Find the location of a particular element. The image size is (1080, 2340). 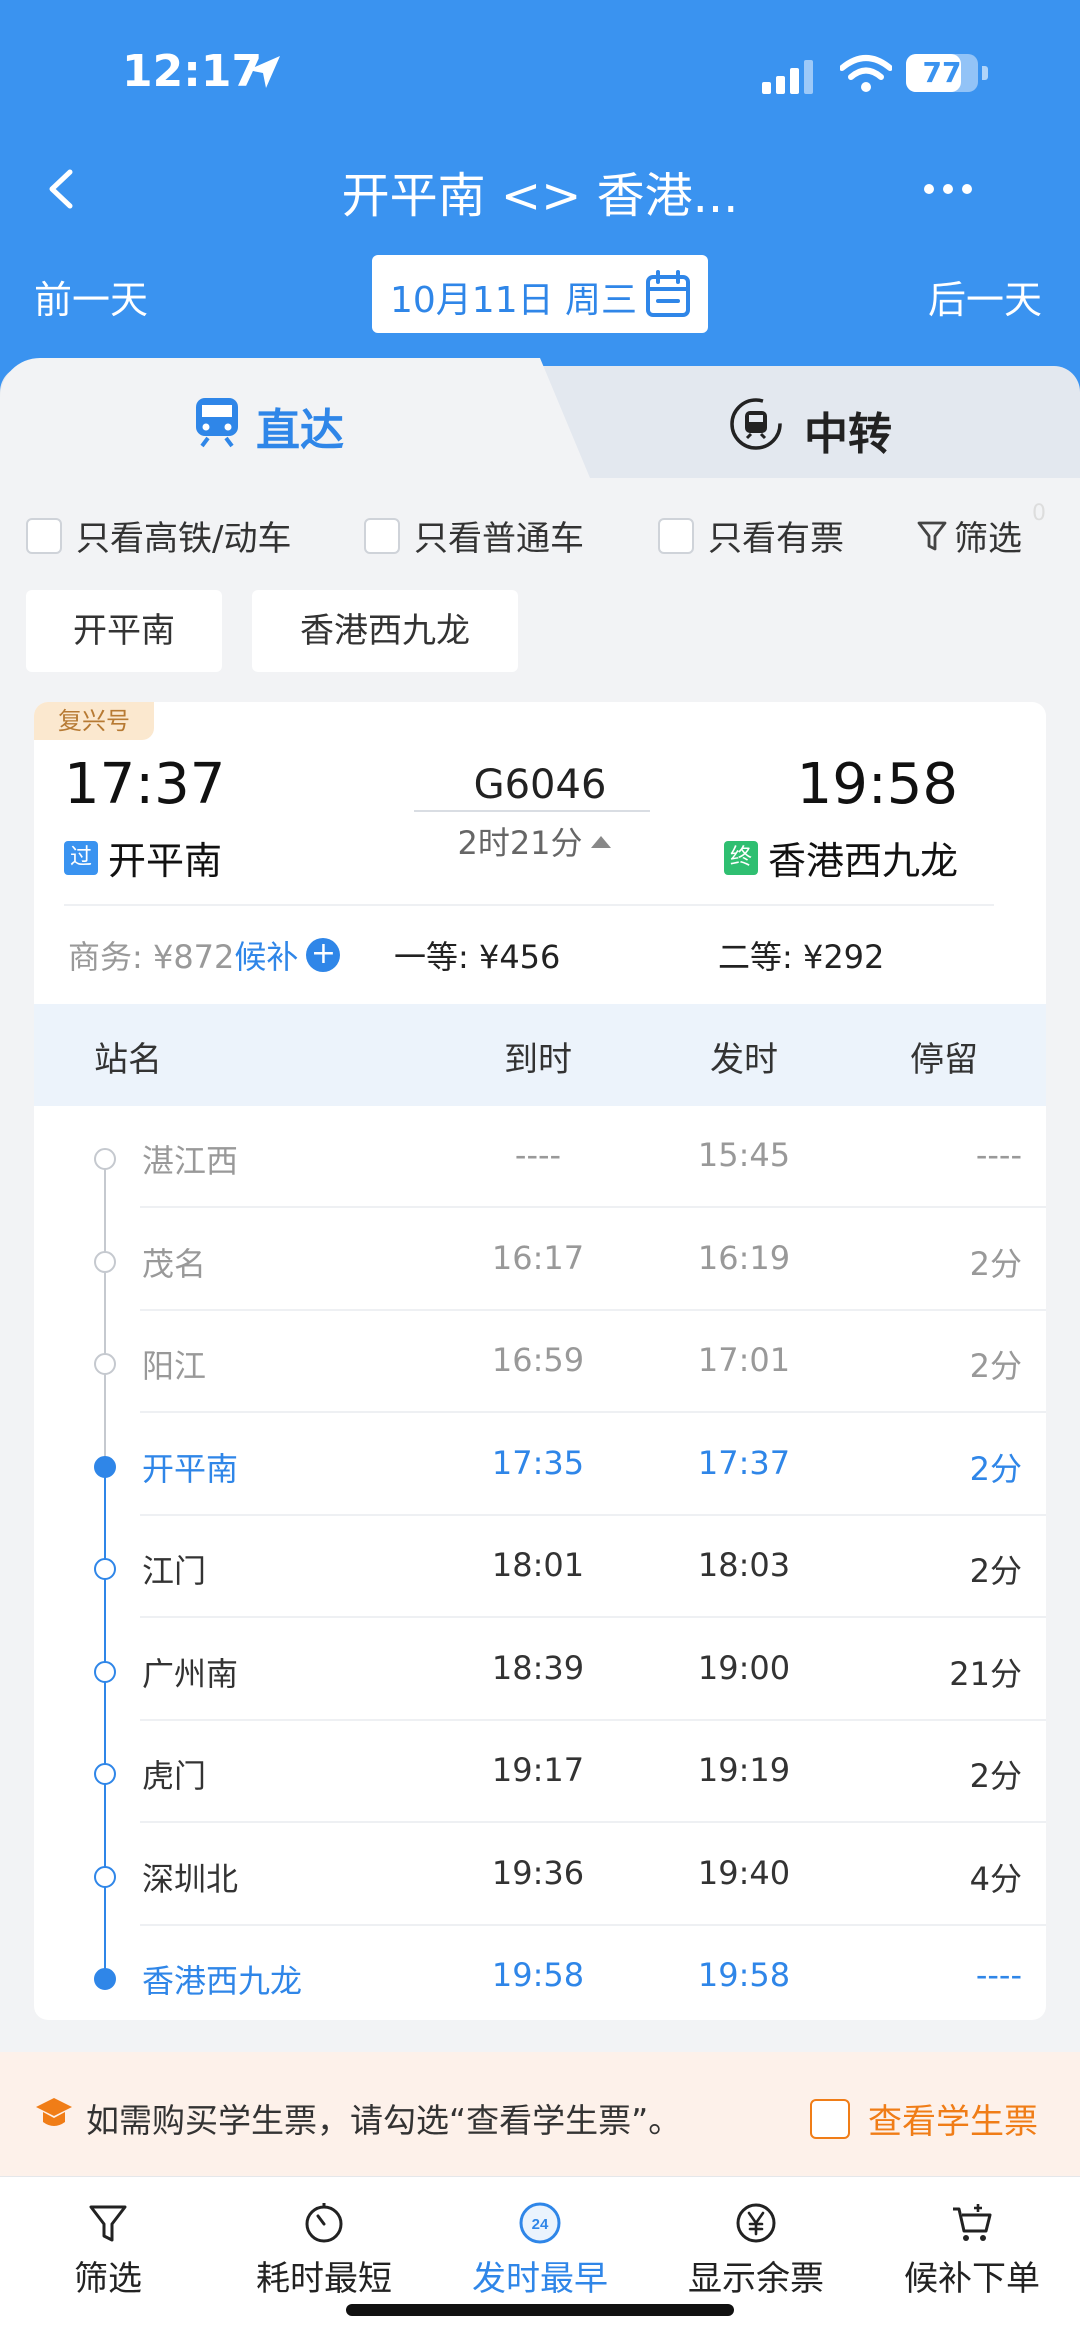

stop-station: 阳江 is located at coordinates (174, 1366).